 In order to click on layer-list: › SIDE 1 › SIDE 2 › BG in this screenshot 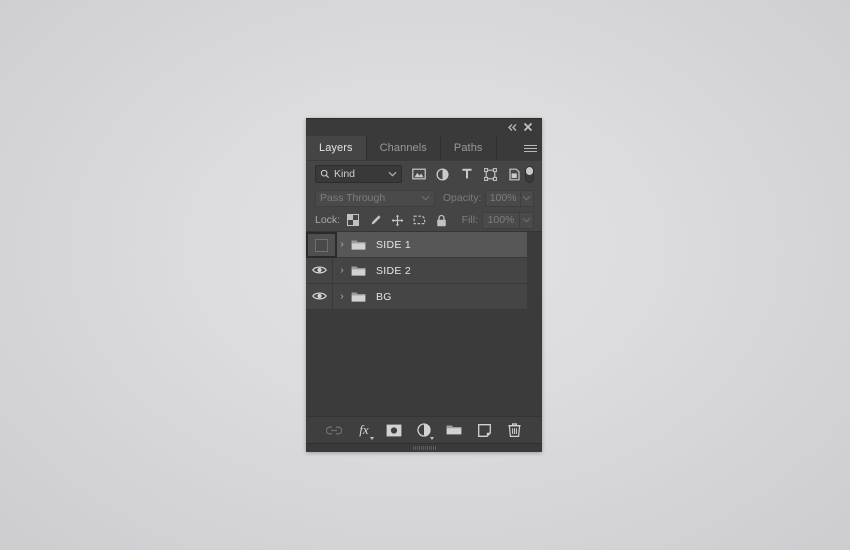, I will do `click(424, 323)`.